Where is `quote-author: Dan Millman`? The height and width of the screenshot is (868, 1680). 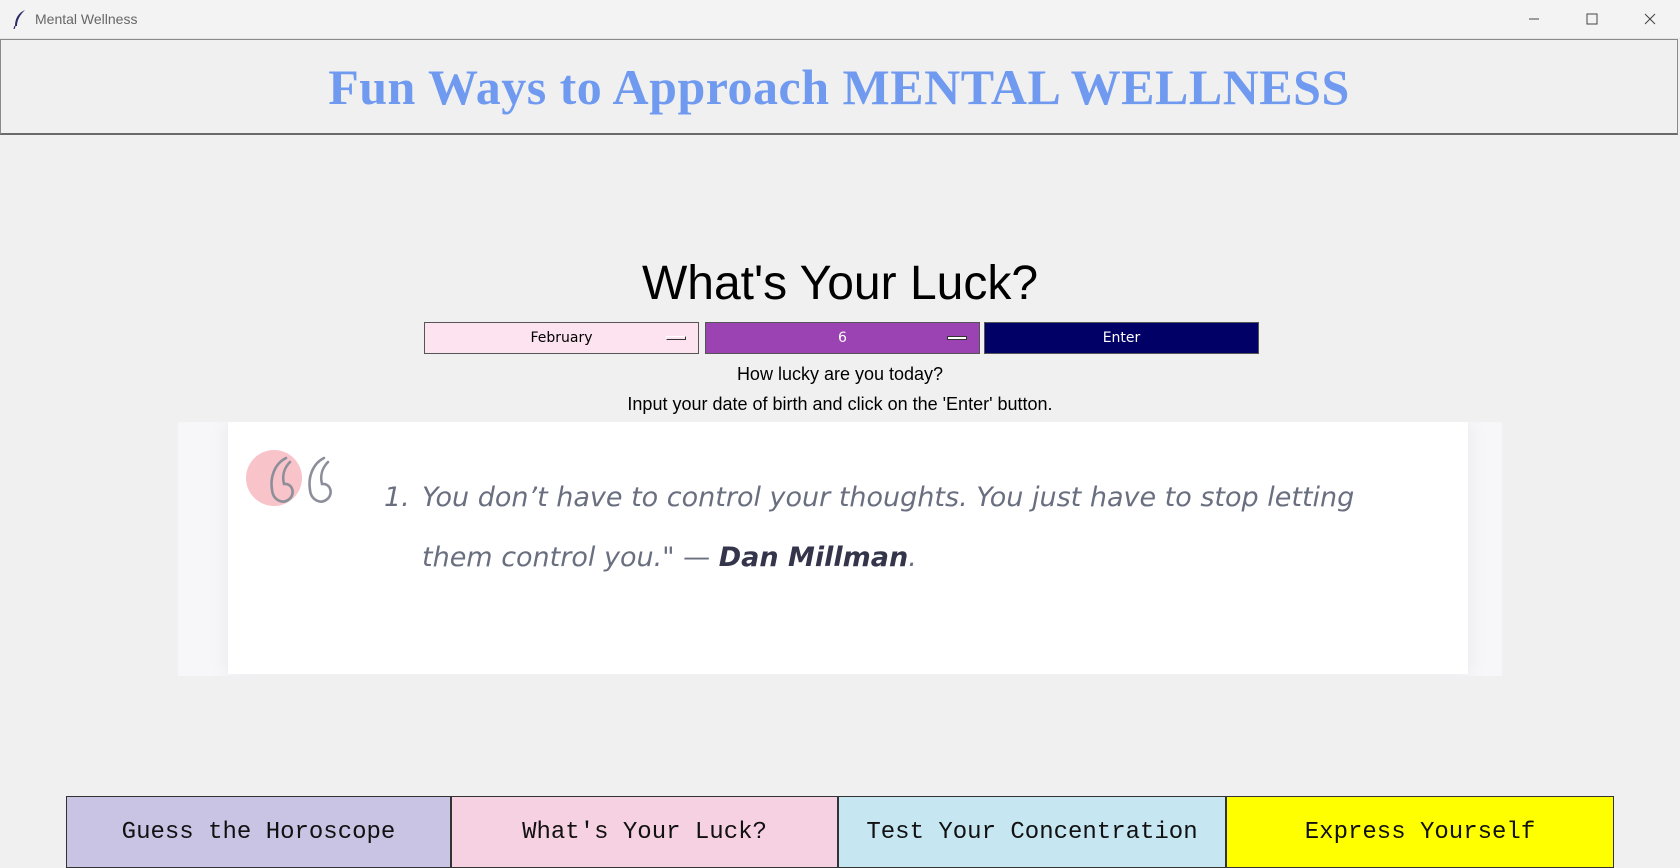
quote-author: Dan Millman is located at coordinates (813, 557).